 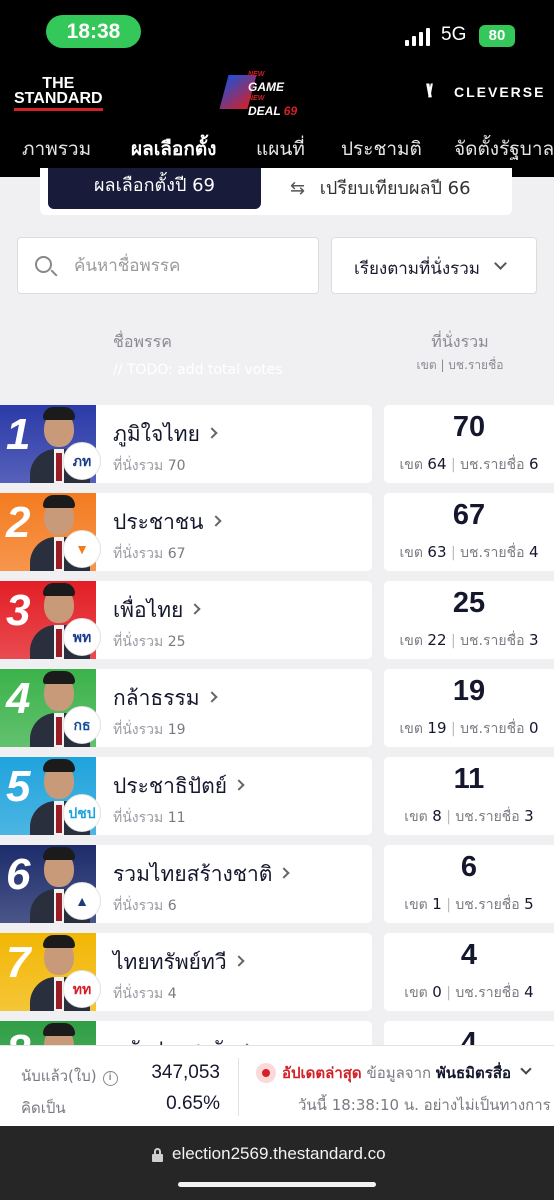 I want to click on party-name-link: กล้าธรรม, so click(x=165, y=698).